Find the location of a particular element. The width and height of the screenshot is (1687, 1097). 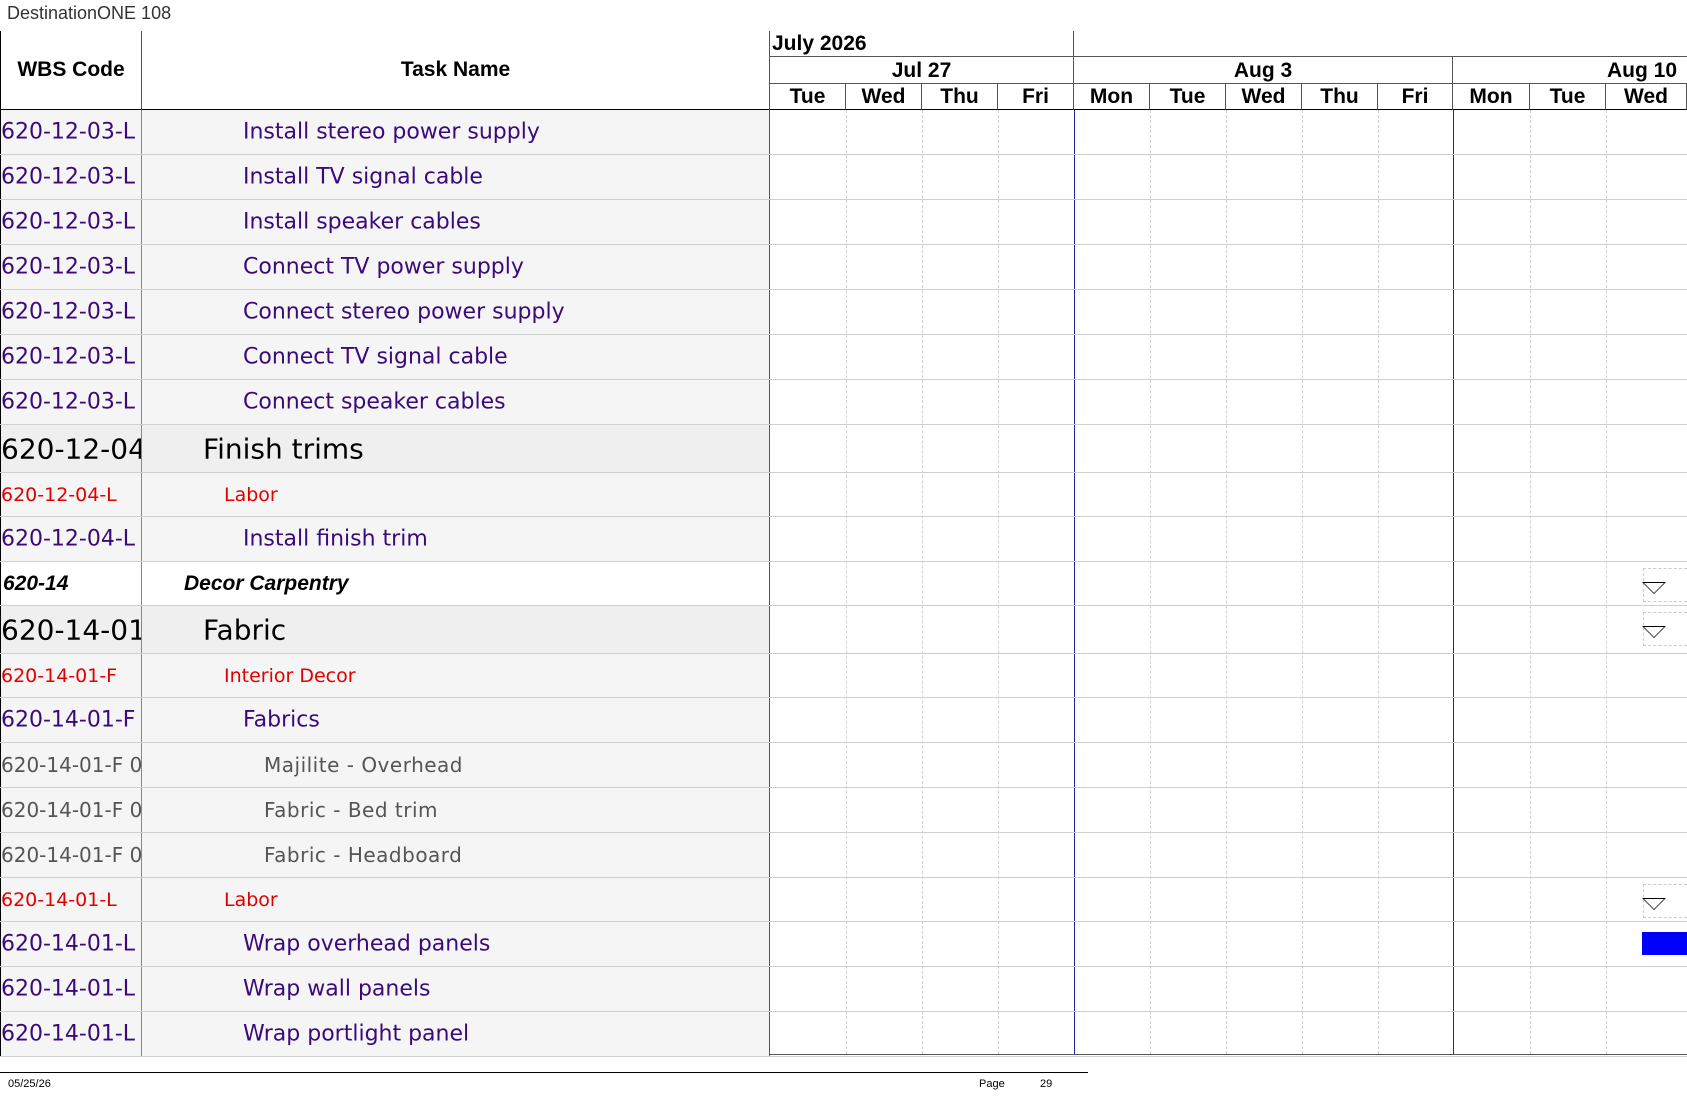

footer-page-number: 29 is located at coordinates (1046, 1084).